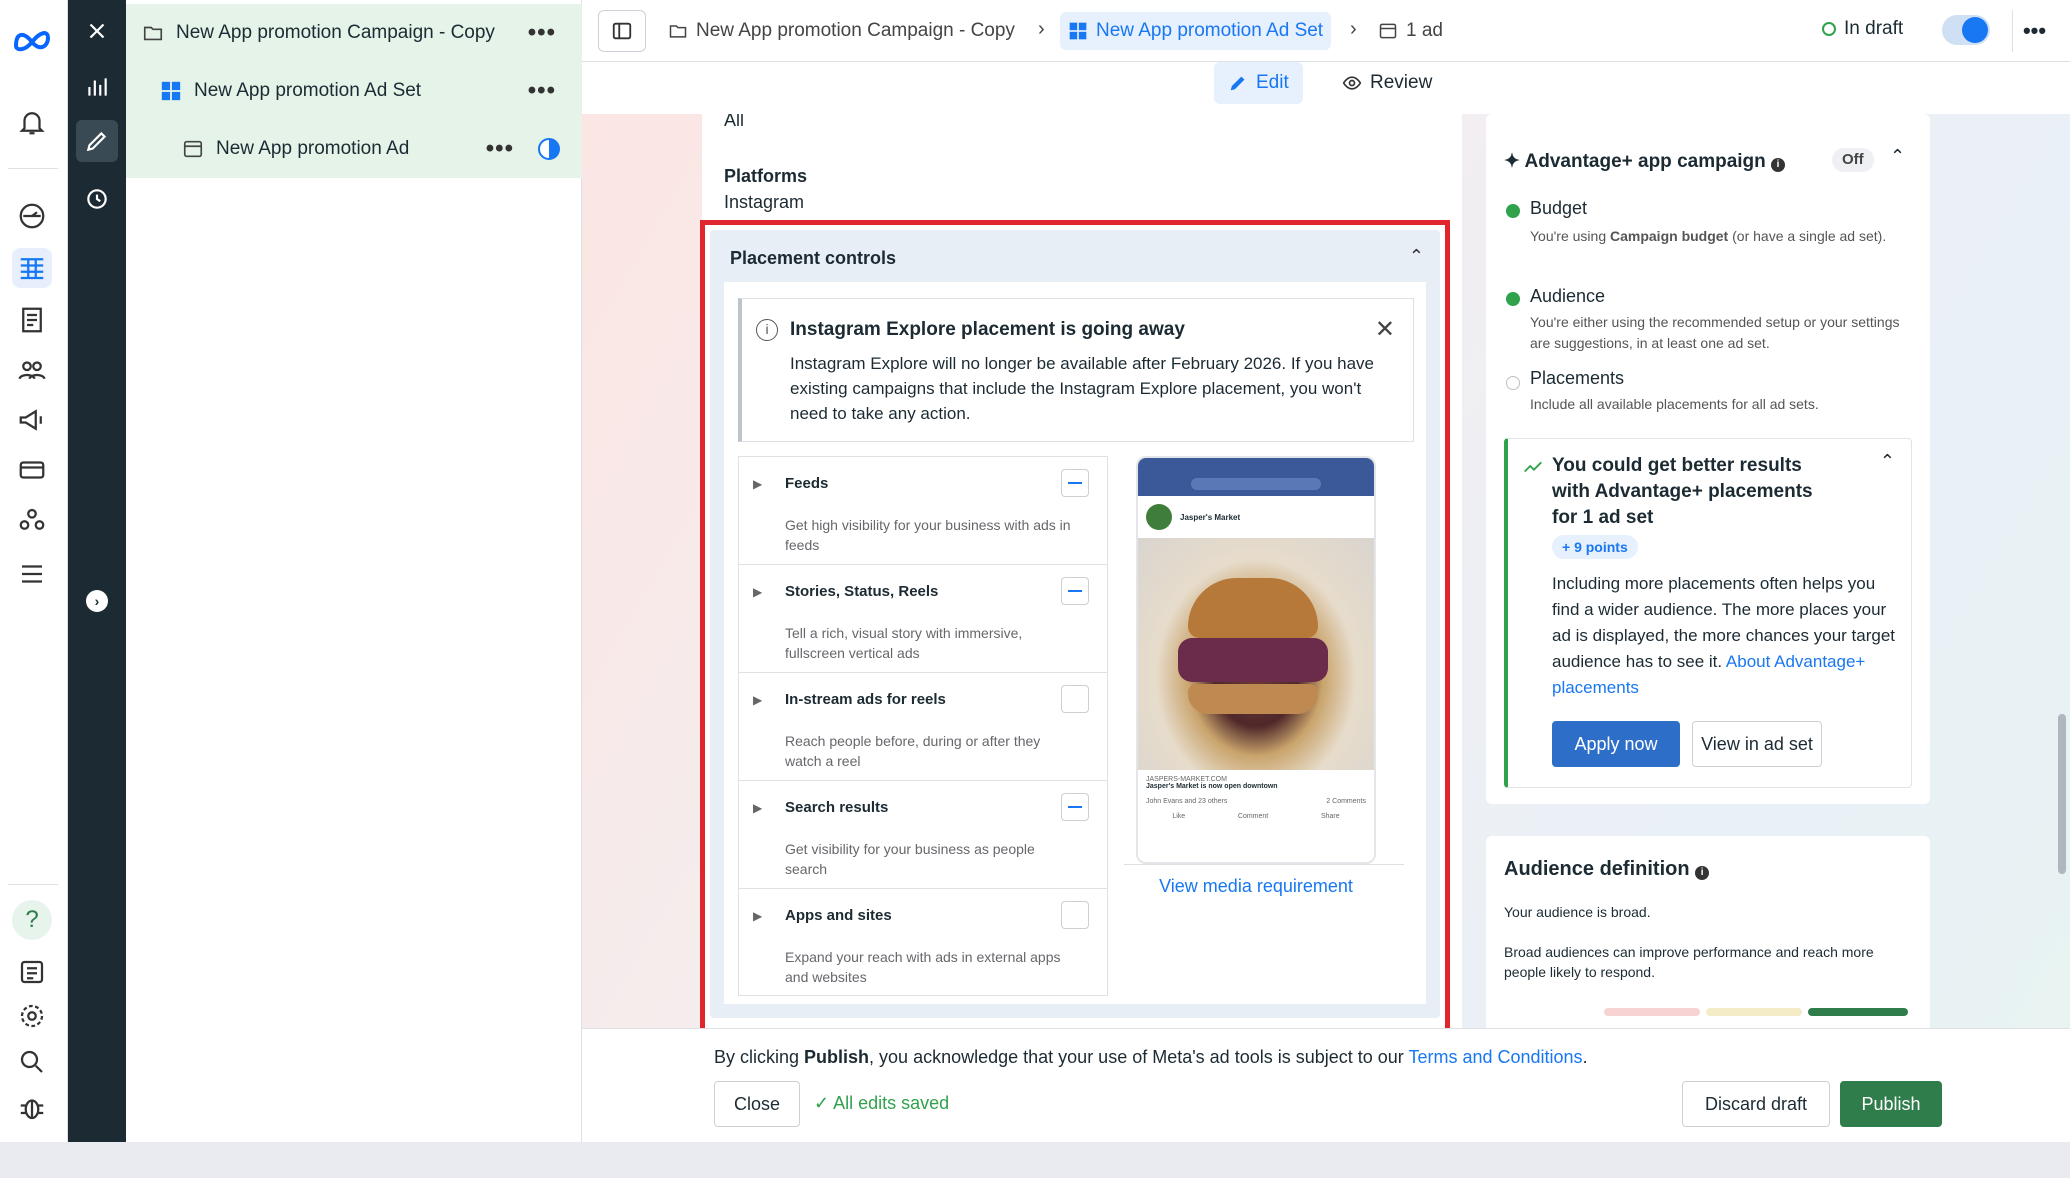 This screenshot has width=2070, height=1178. Describe the element at coordinates (97, 141) in the screenshot. I see `edit-pencil-icon` at that location.